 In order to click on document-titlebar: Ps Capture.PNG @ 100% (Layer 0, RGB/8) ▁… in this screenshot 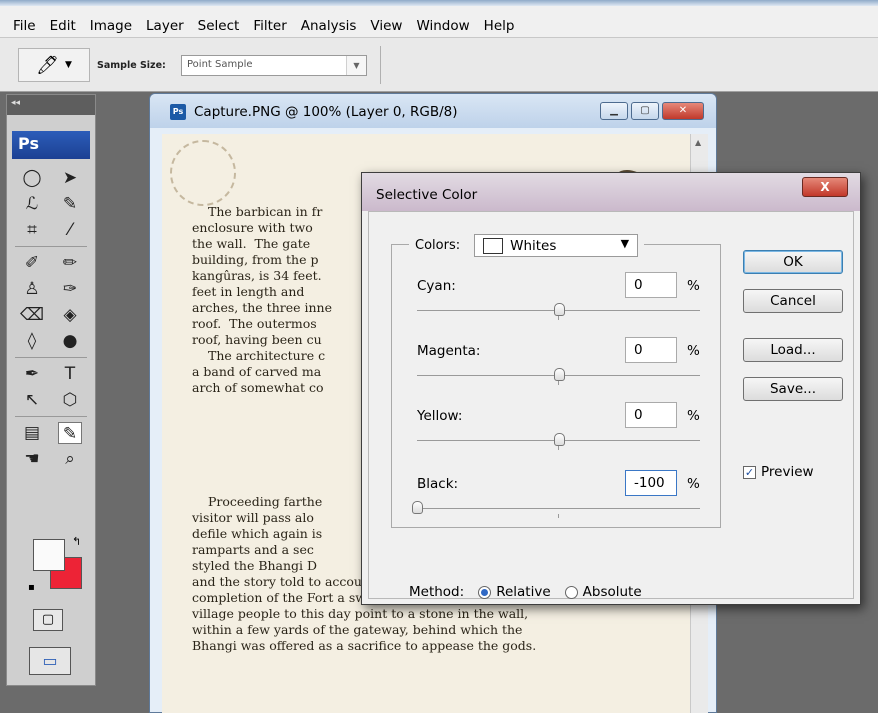, I will do `click(433, 111)`.